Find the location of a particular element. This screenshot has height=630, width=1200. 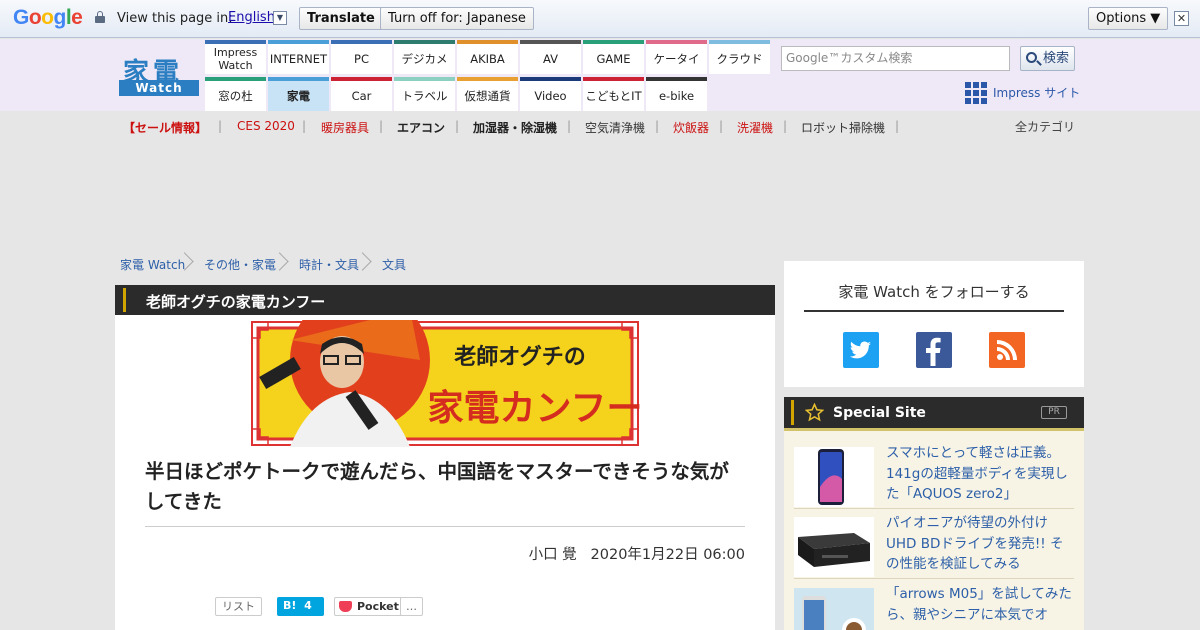

rss-icon is located at coordinates (1007, 350).